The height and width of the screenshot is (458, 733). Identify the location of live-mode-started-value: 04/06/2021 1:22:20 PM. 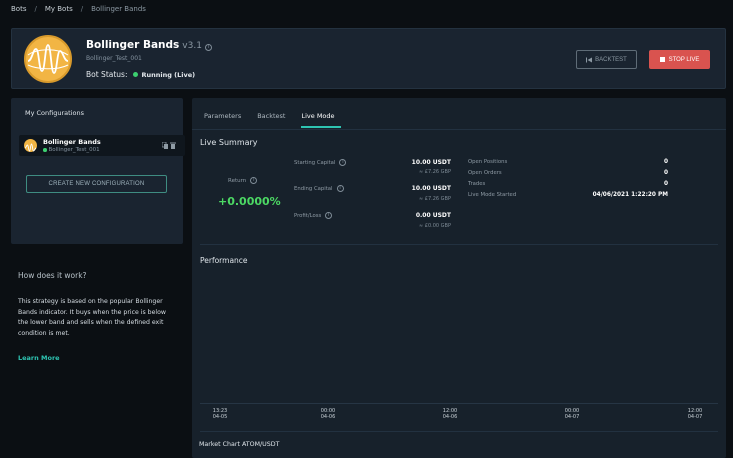
(630, 195).